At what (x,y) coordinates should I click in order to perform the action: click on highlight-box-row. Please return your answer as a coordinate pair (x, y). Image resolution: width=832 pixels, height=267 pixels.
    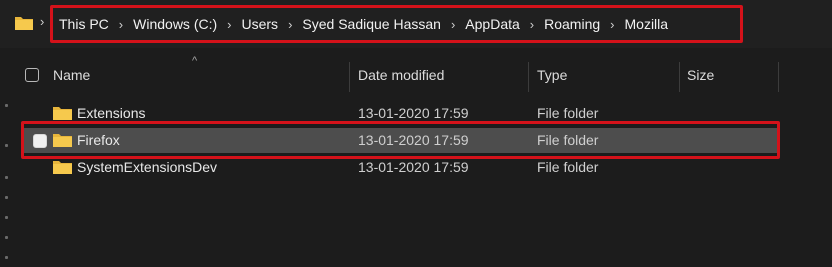
    Looking at the image, I should click on (400, 140).